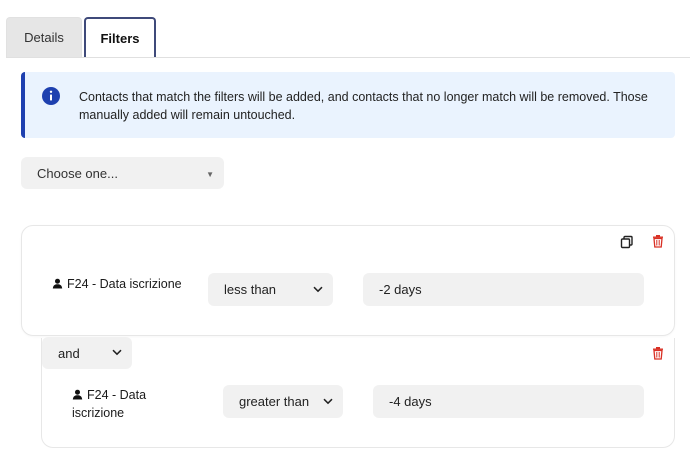 Image resolution: width=690 pixels, height=466 pixels. I want to click on value-input-2: -4 days, so click(508, 401).